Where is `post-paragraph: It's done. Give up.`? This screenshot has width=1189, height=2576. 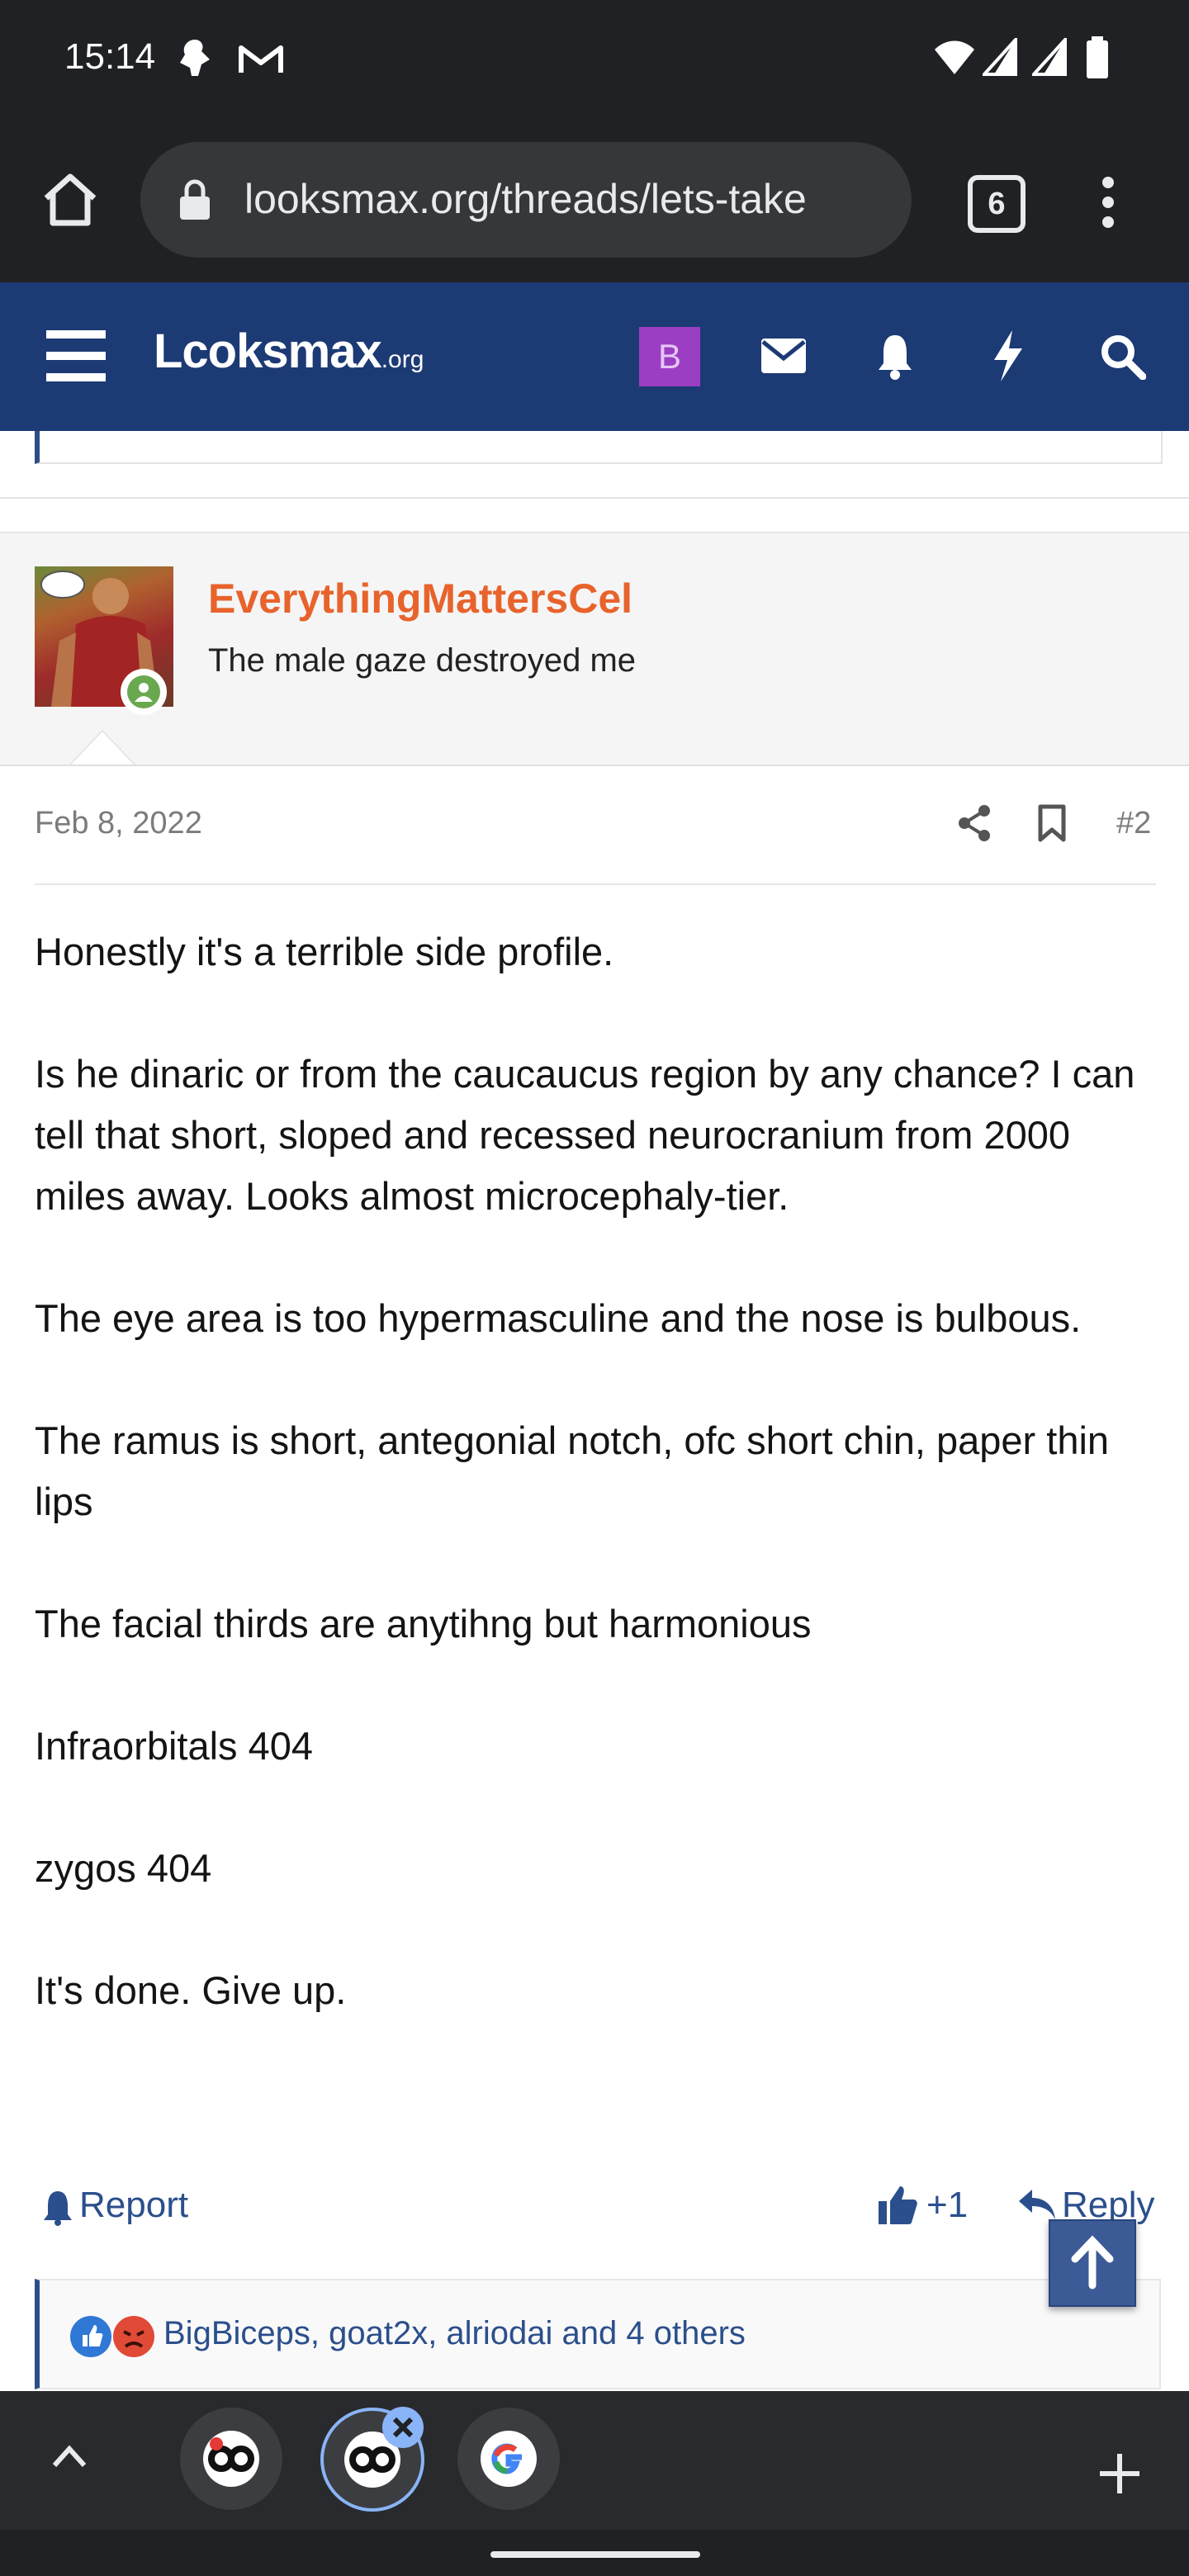
post-paragraph: It's done. Give up. is located at coordinates (191, 1990).